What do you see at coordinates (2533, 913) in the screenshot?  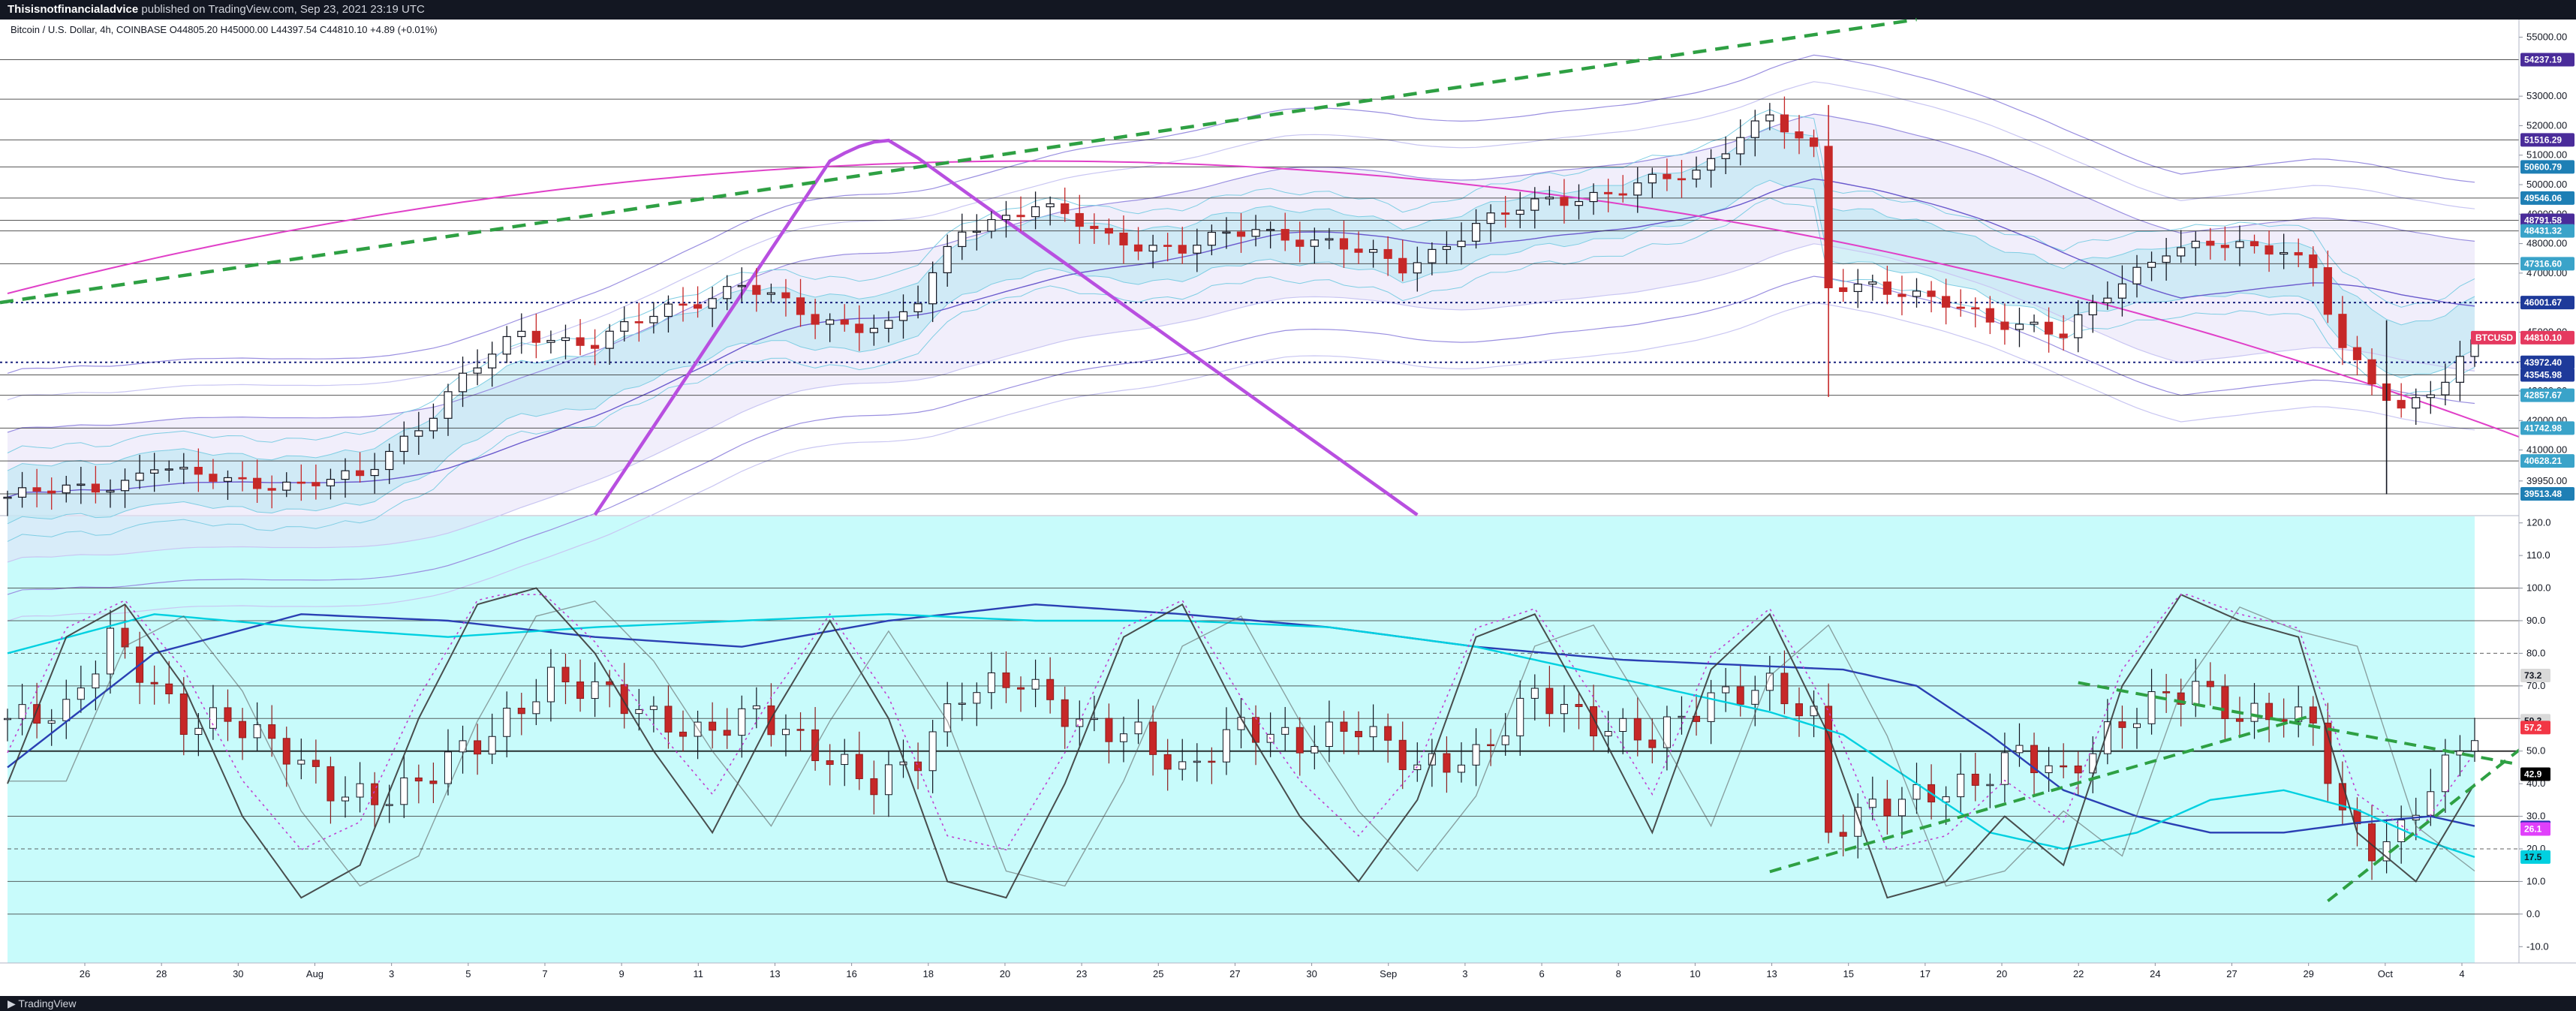 I see `y-tick-label: 0.0` at bounding box center [2533, 913].